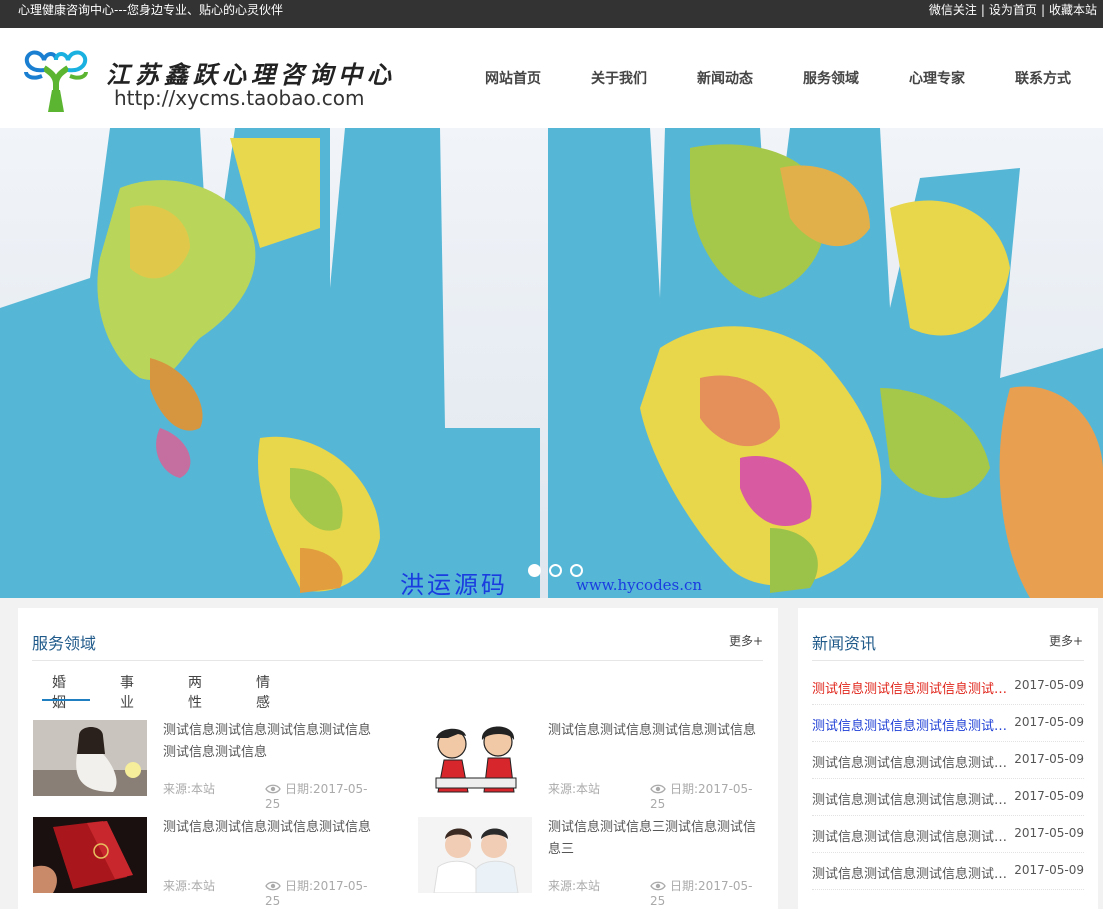  Describe the element at coordinates (590, 862) in the screenshot. I see `service-item: 测试信息测试信息三测试信息测试信息三 来源:本站 日期:2017-05-25` at that location.